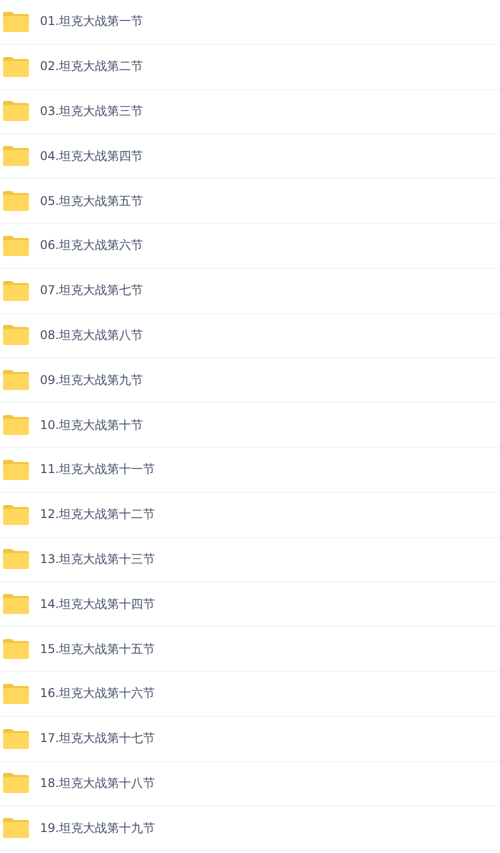 This screenshot has height=853, width=500. What do you see at coordinates (92, 201) in the screenshot?
I see `folder-name: 05.坦克大战第五节` at bounding box center [92, 201].